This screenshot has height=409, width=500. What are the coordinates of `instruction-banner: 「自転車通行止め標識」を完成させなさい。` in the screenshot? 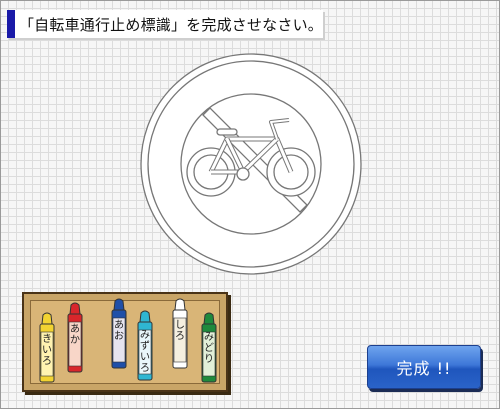 It's located at (165, 24).